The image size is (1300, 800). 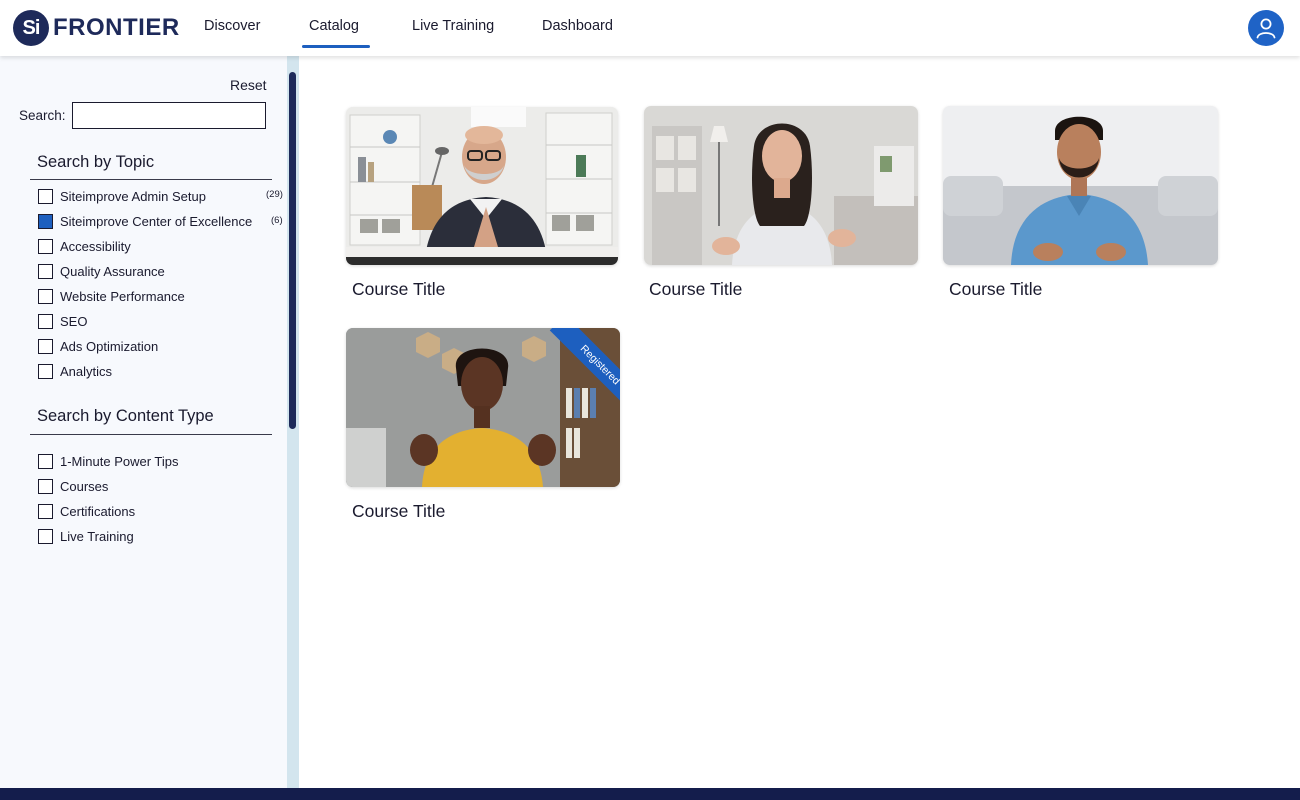 I want to click on registered-ribbon: Registered, so click(x=580, y=368).